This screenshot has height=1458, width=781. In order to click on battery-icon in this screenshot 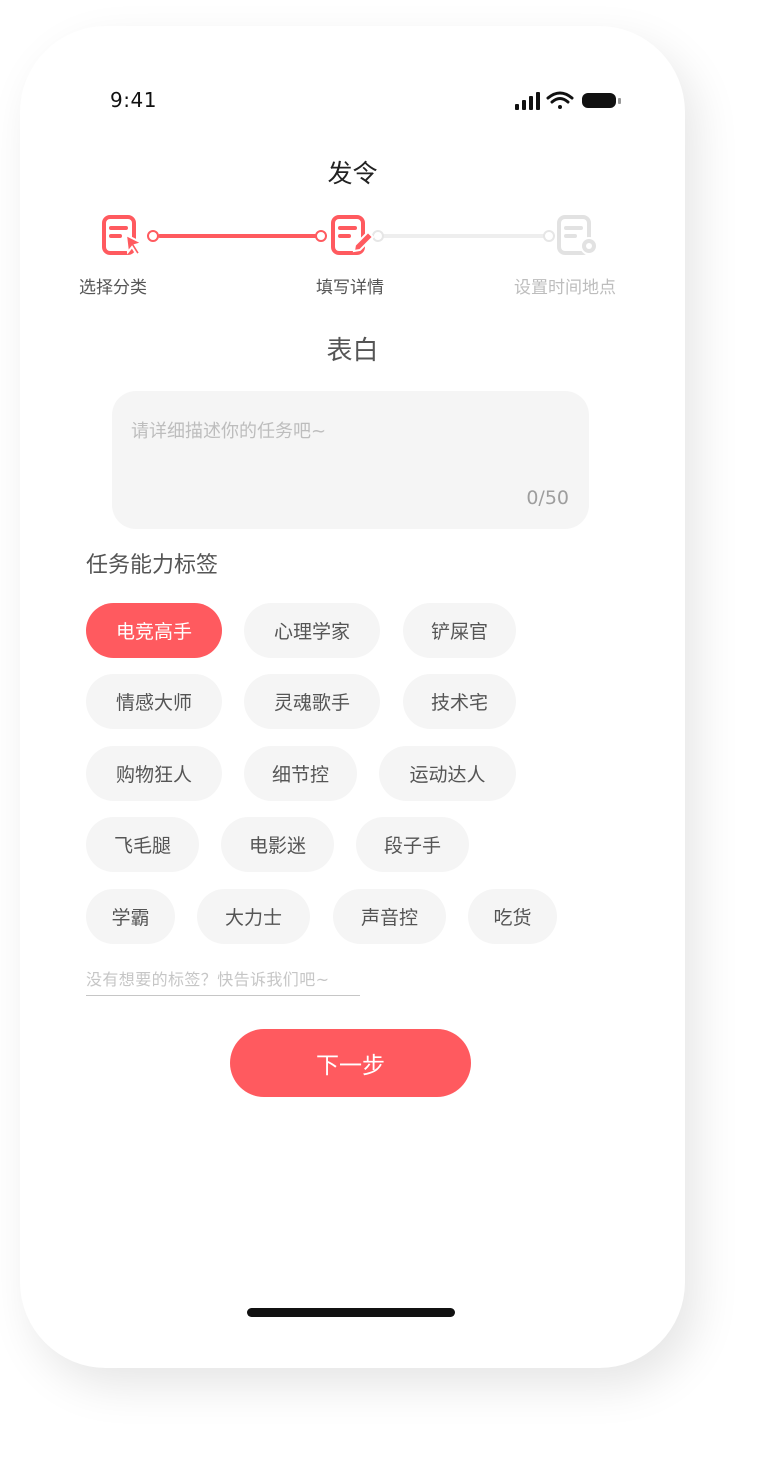, I will do `click(601, 100)`.